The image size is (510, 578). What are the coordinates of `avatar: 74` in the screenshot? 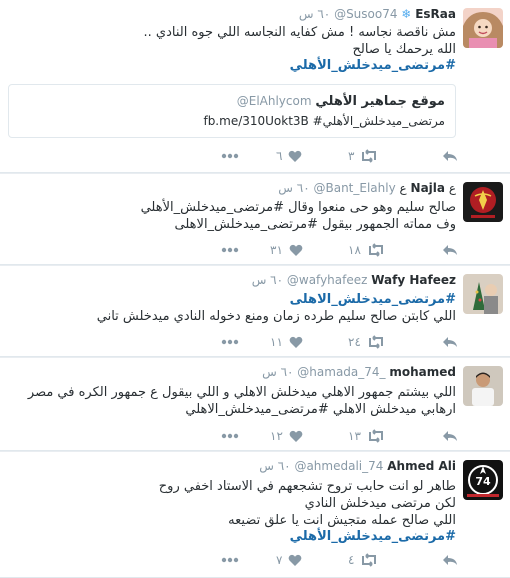 It's located at (483, 480).